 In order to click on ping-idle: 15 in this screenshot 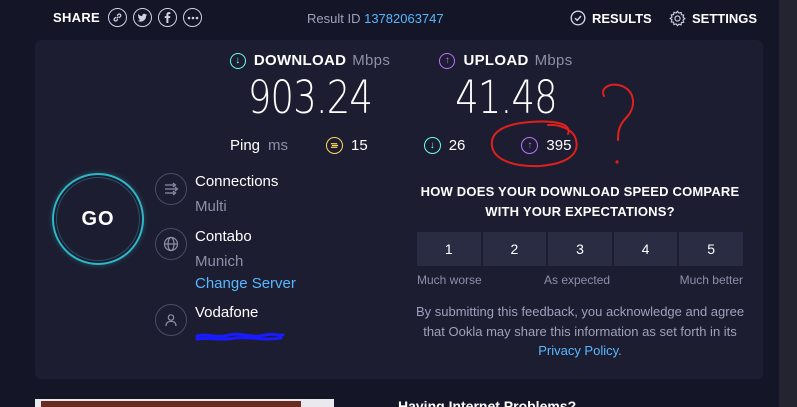, I will do `click(347, 145)`.